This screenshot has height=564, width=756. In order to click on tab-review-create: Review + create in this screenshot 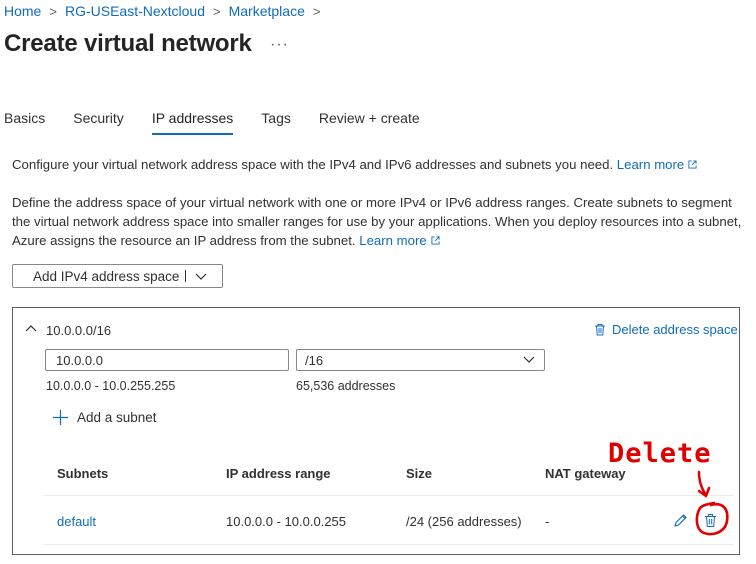, I will do `click(369, 121)`.